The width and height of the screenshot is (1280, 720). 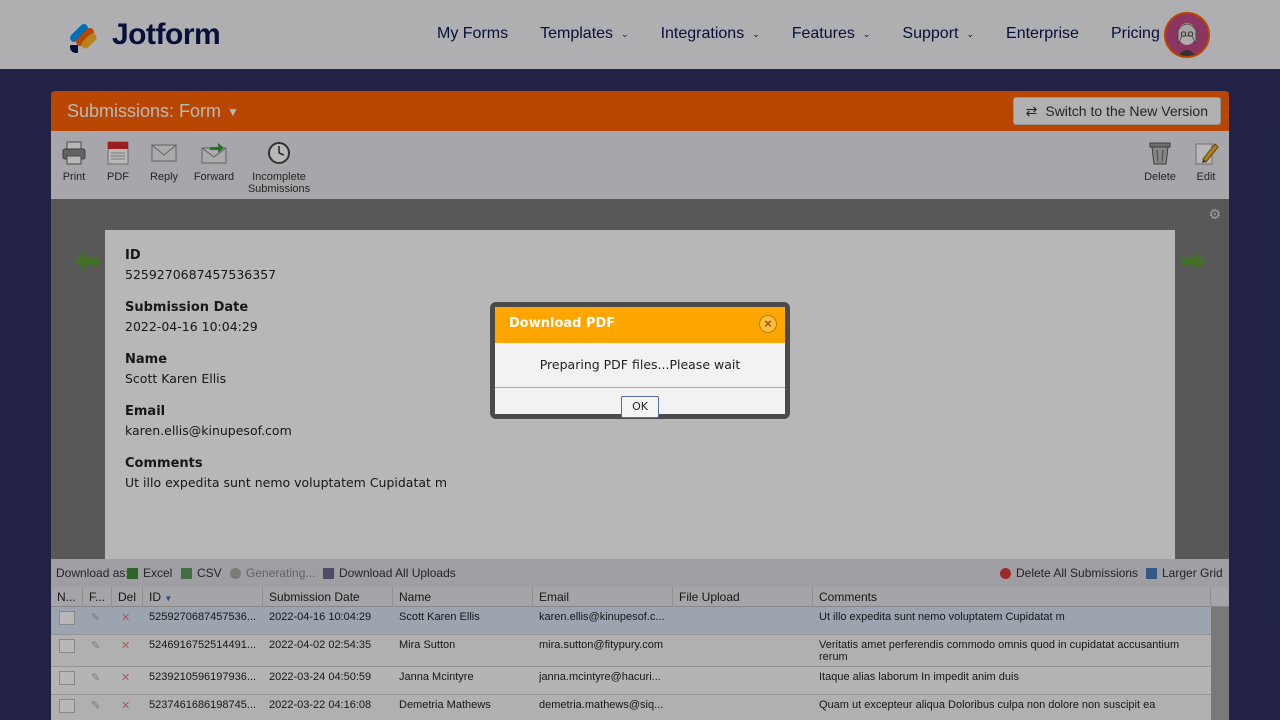 I want to click on dialog-title: Download PDF, so click(x=562, y=323).